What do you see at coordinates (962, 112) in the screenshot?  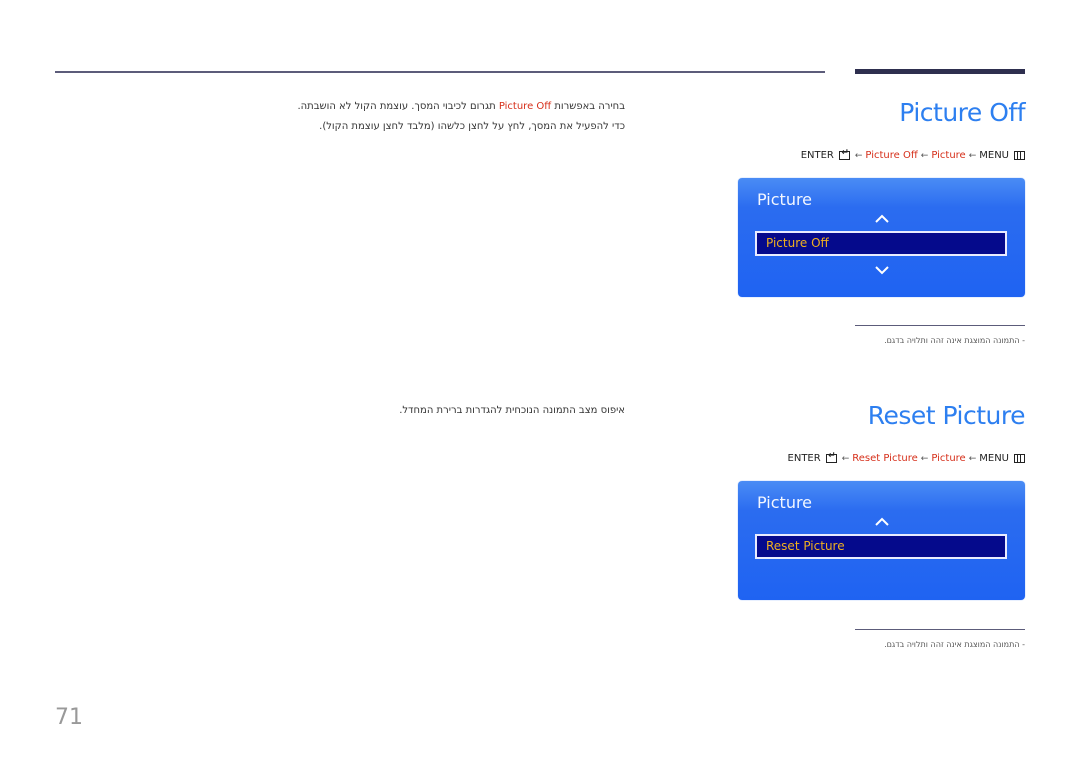 I see `section-title-picture-off: Picture Off` at bounding box center [962, 112].